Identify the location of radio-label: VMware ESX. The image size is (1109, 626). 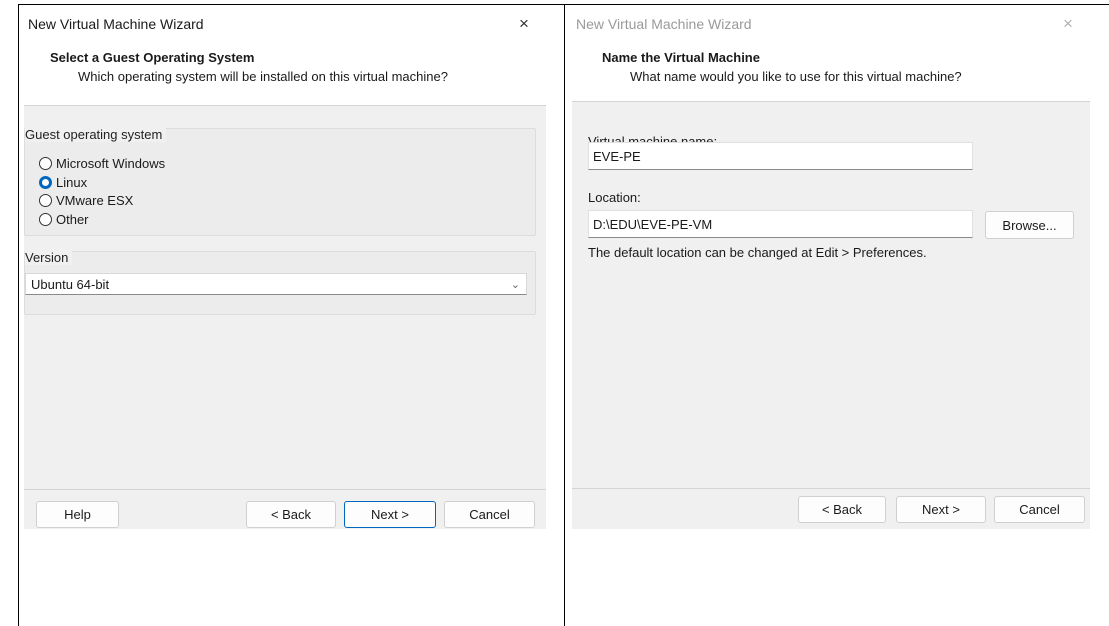
(95, 200).